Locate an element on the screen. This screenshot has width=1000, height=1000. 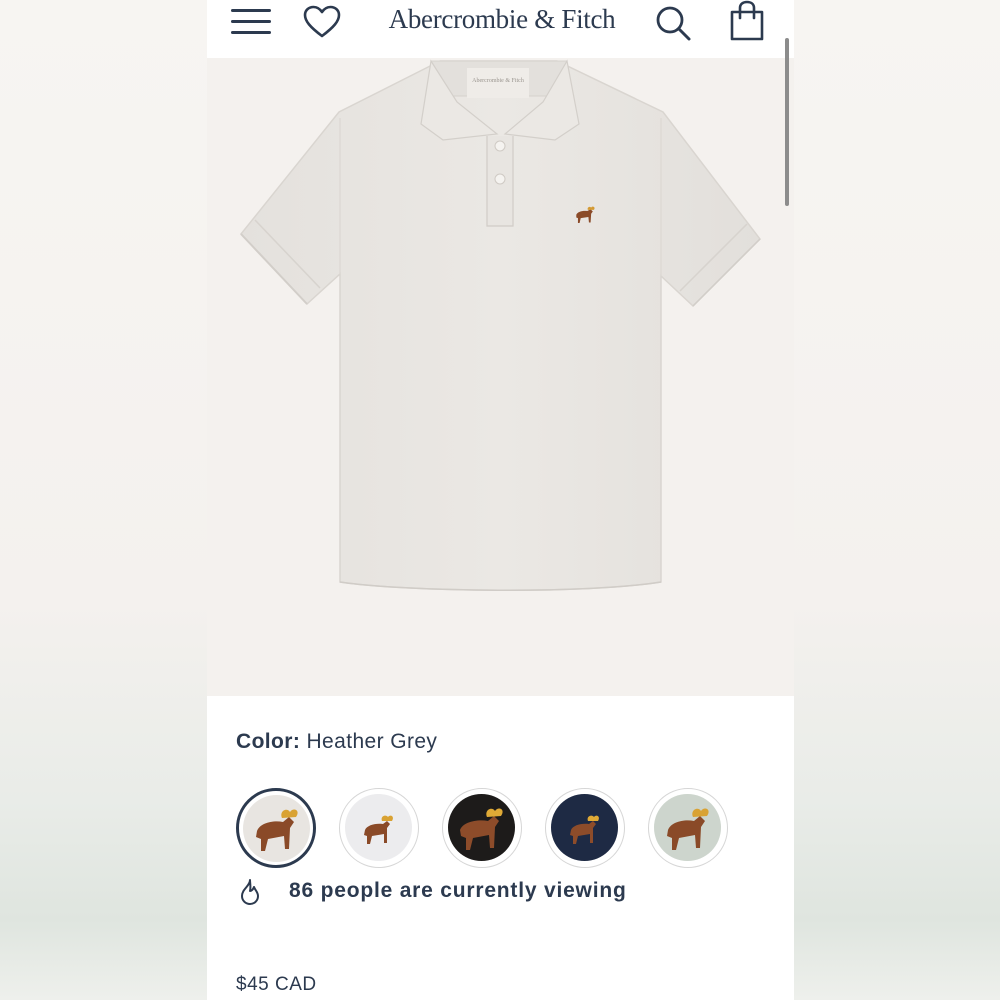
viewers-count-text: 86 people are currently viewing is located at coordinates (458, 890).